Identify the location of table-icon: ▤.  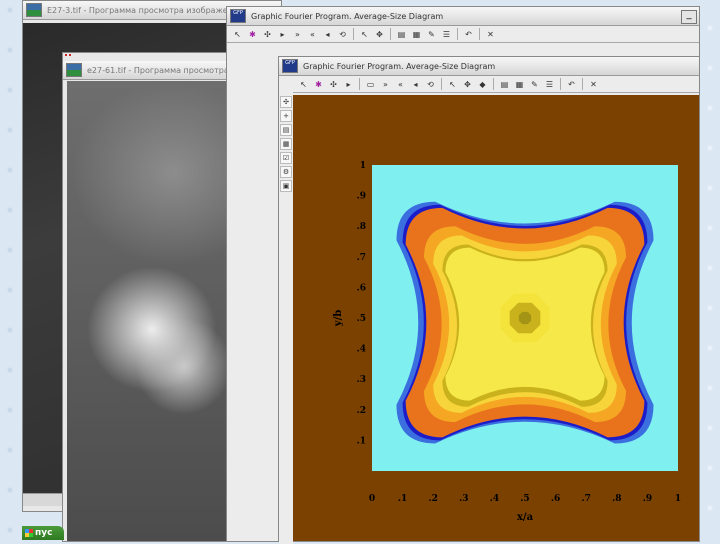
(286, 130).